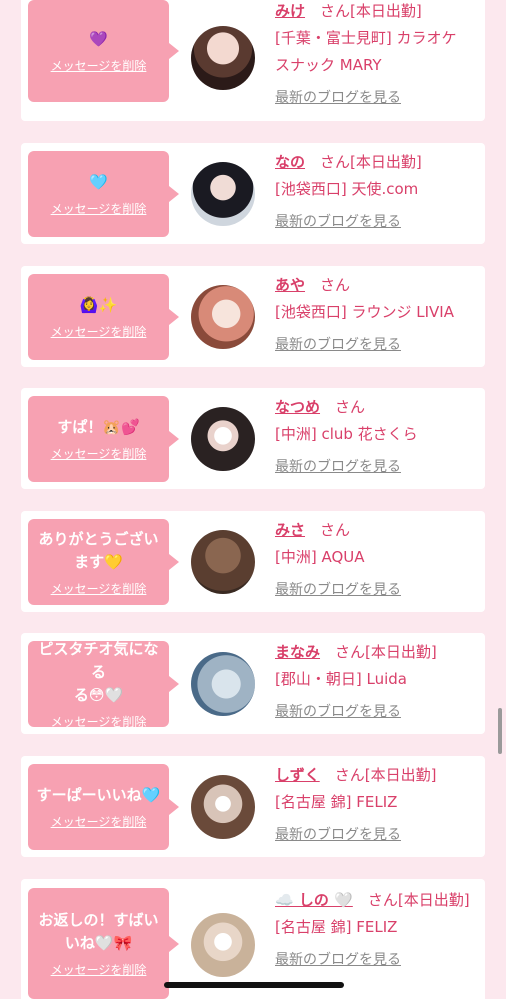 This screenshot has width=506, height=999. I want to click on message-text: ありがとうござい ます💛, so click(98, 550).